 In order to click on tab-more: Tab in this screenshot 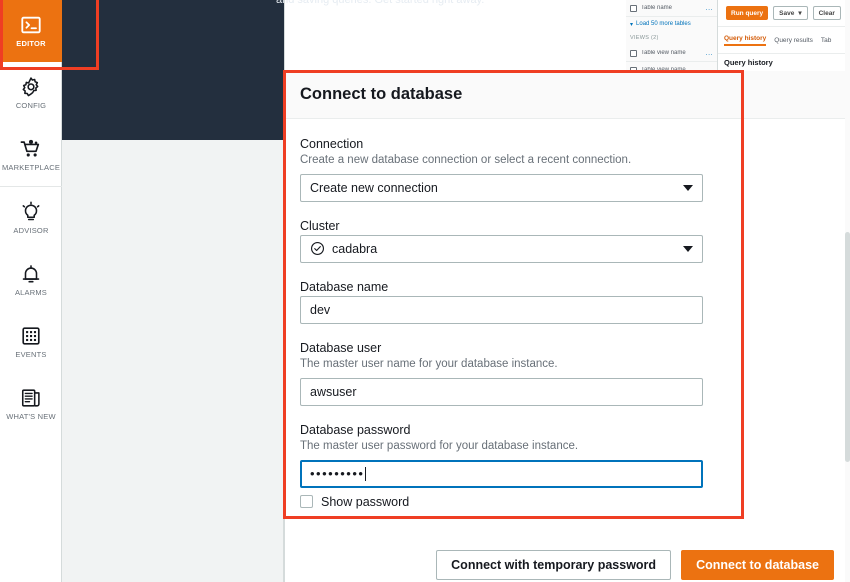, I will do `click(826, 40)`.